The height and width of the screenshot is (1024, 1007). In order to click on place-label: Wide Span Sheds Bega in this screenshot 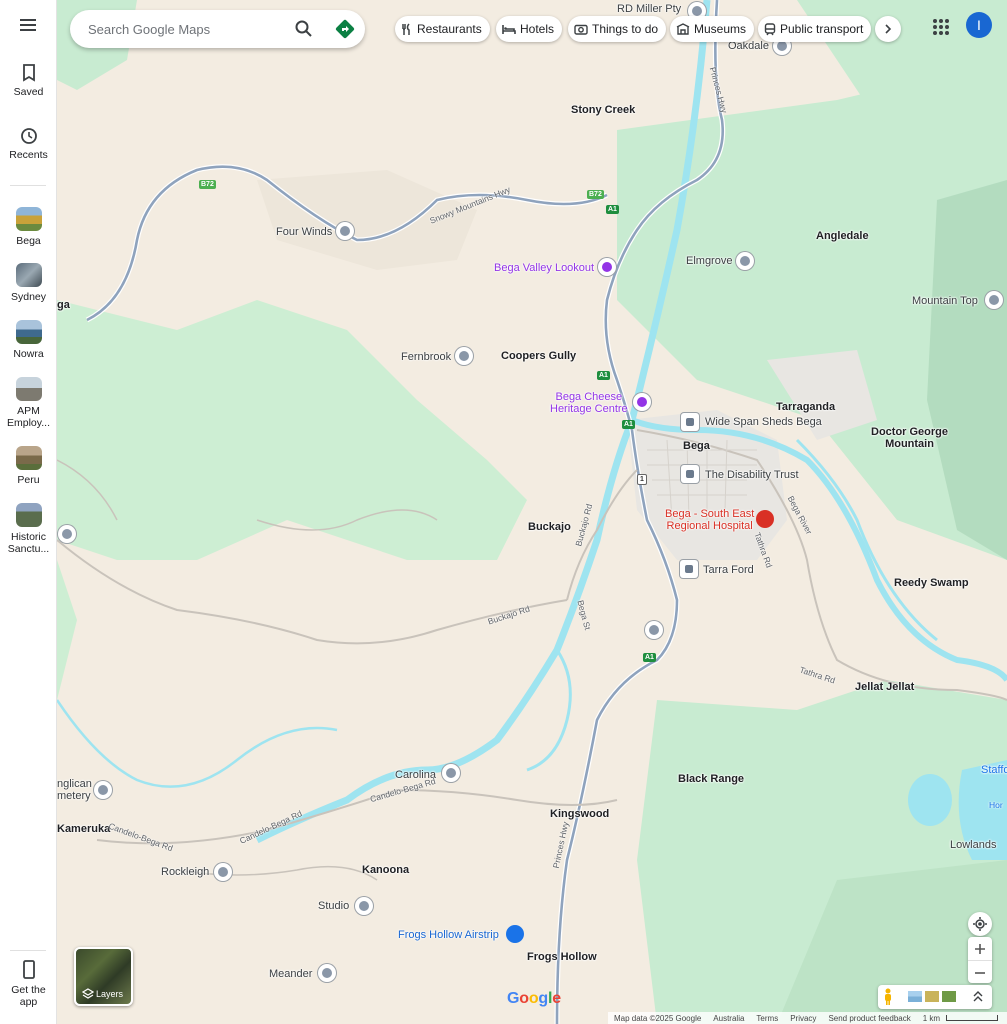, I will do `click(763, 422)`.